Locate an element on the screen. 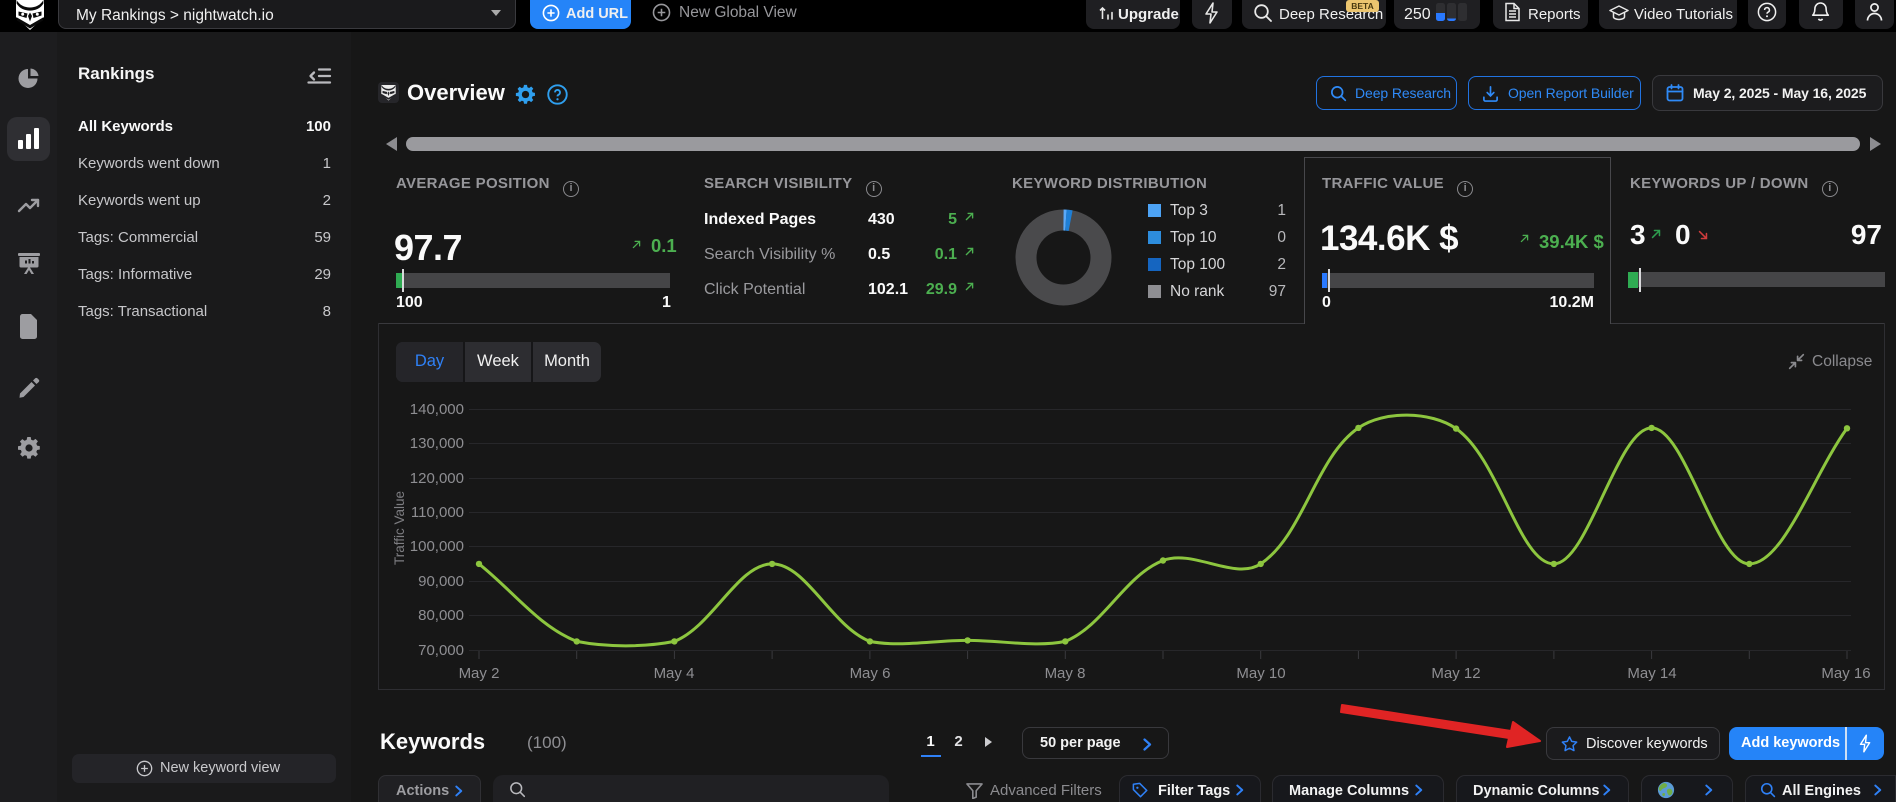 The height and width of the screenshot is (802, 1896). svg-text: 140,000 is located at coordinates (437, 409).